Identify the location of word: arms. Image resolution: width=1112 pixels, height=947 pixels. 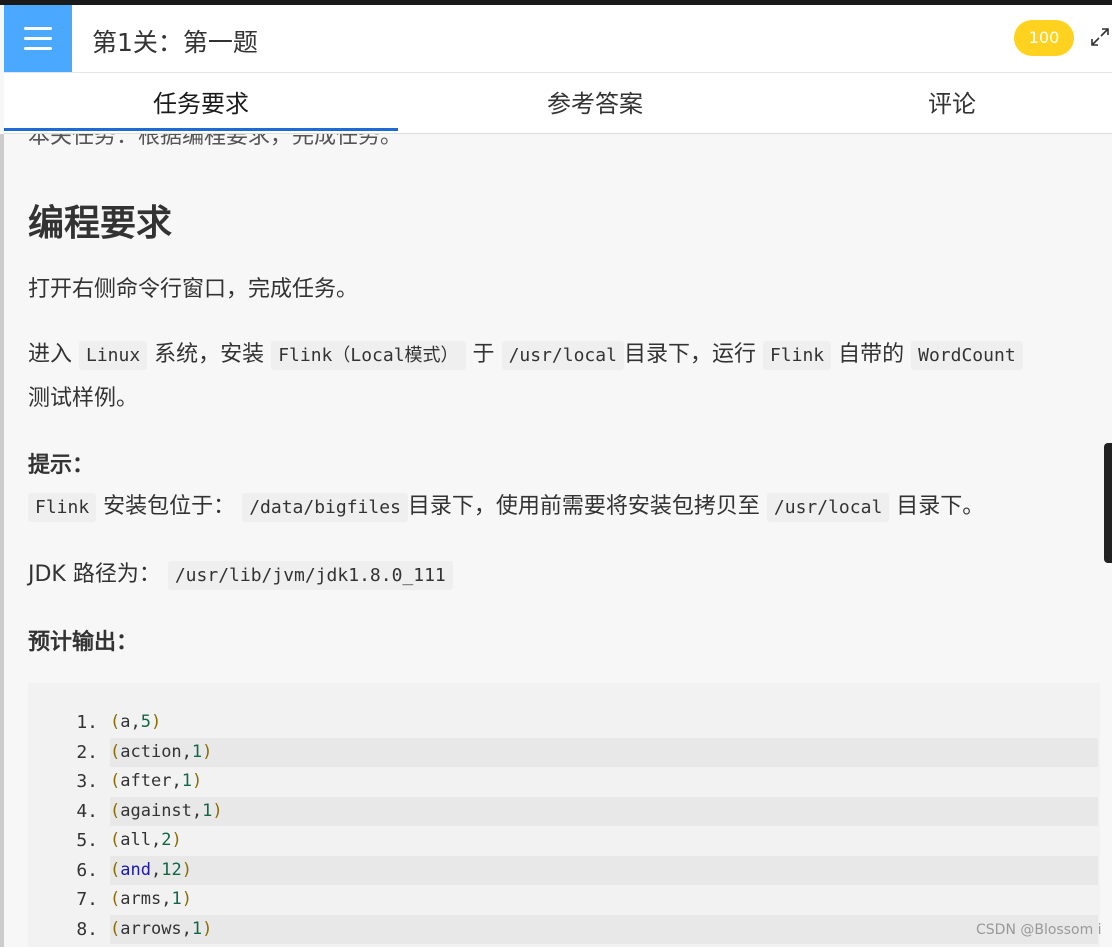
(141, 899).